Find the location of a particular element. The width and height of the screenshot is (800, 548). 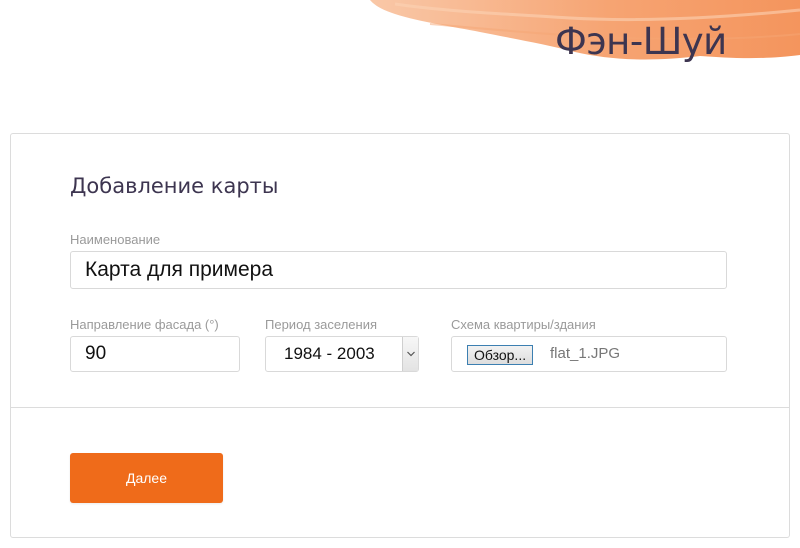

form-divider is located at coordinates (400, 407).